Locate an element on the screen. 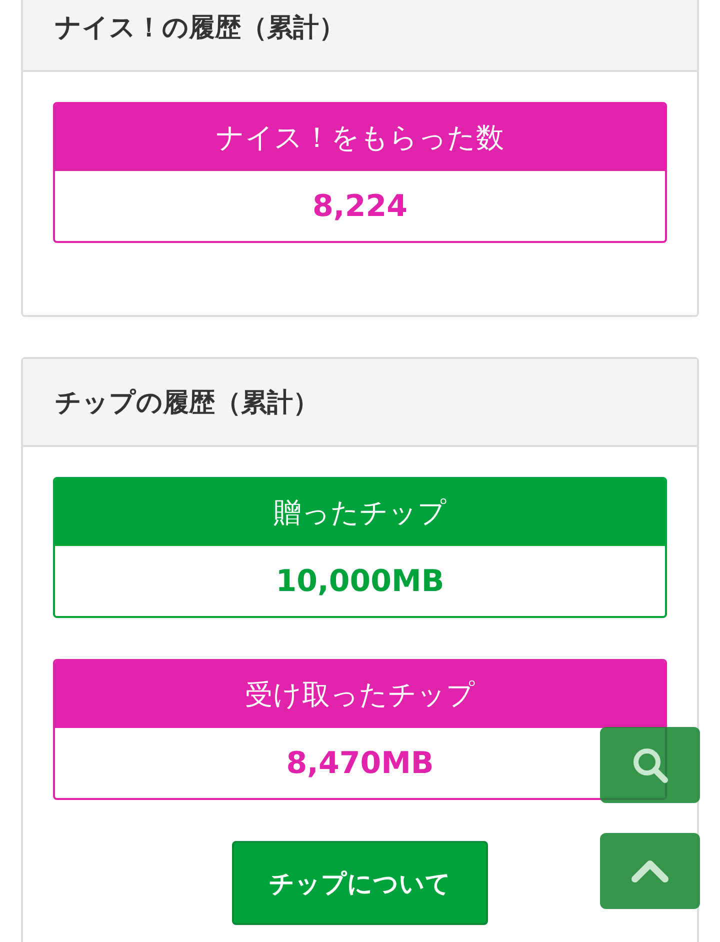  stat-label: ナイス！をもらった数 is located at coordinates (360, 137).